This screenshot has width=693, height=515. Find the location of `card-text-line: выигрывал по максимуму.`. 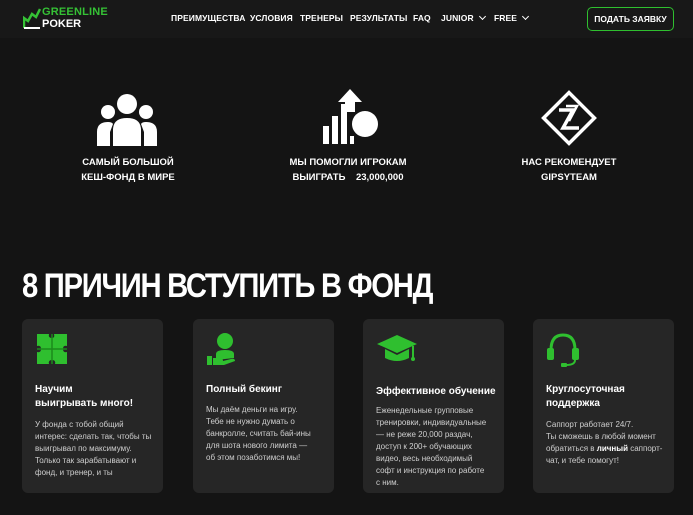

card-text-line: выигрывал по максимуму. is located at coordinates (83, 448).